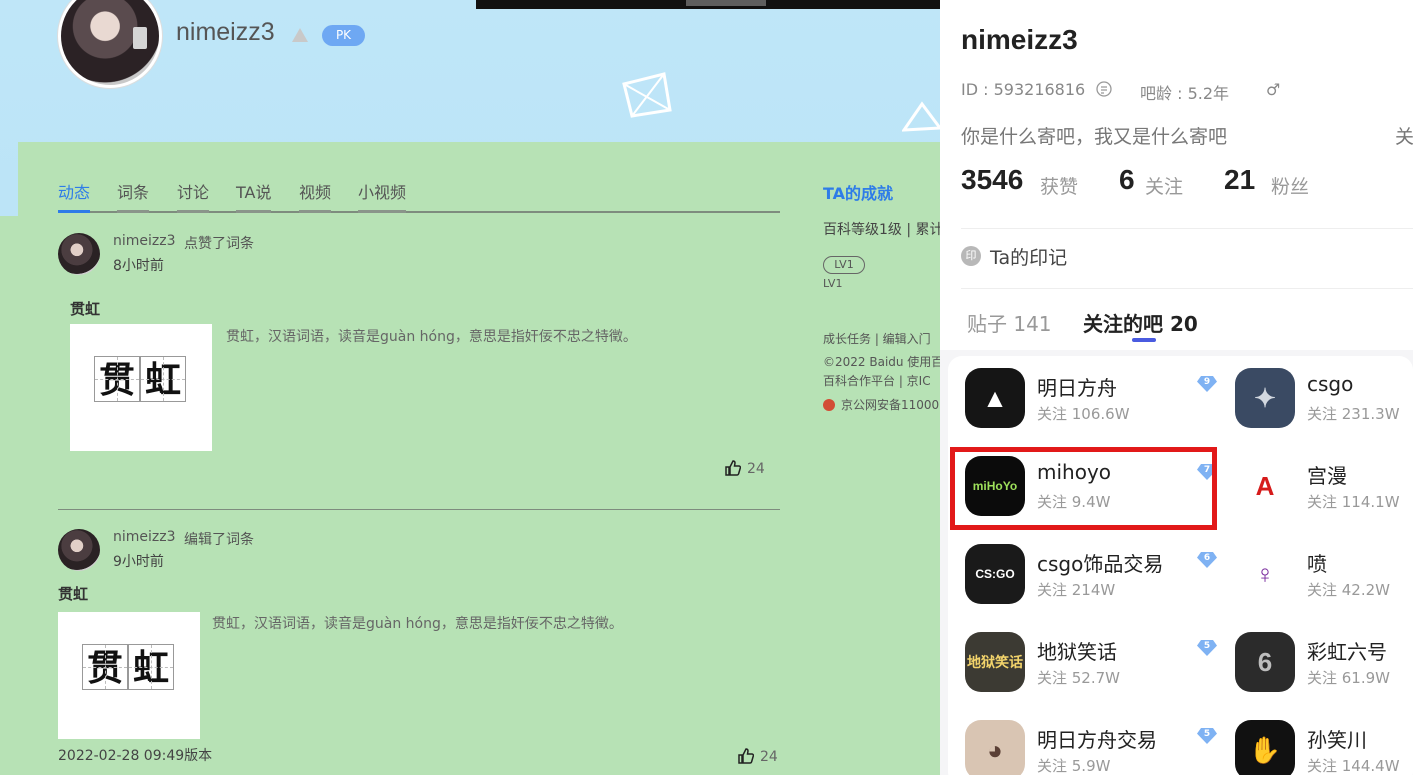  What do you see at coordinates (1097, 740) in the screenshot?
I see `bar-name: 明日方舟交易` at bounding box center [1097, 740].